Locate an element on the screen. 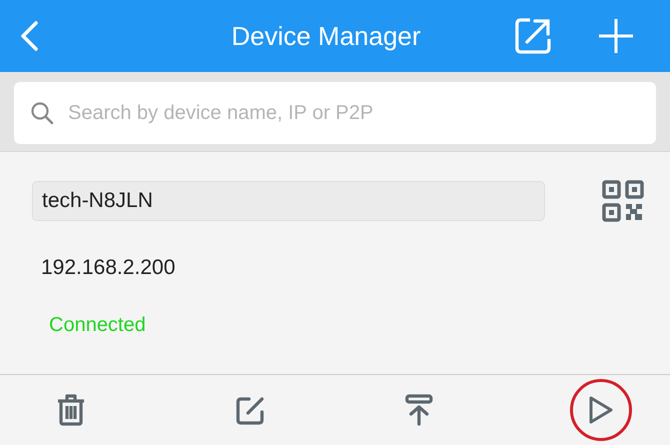  arrow-up-to-bar-icon is located at coordinates (418, 410).